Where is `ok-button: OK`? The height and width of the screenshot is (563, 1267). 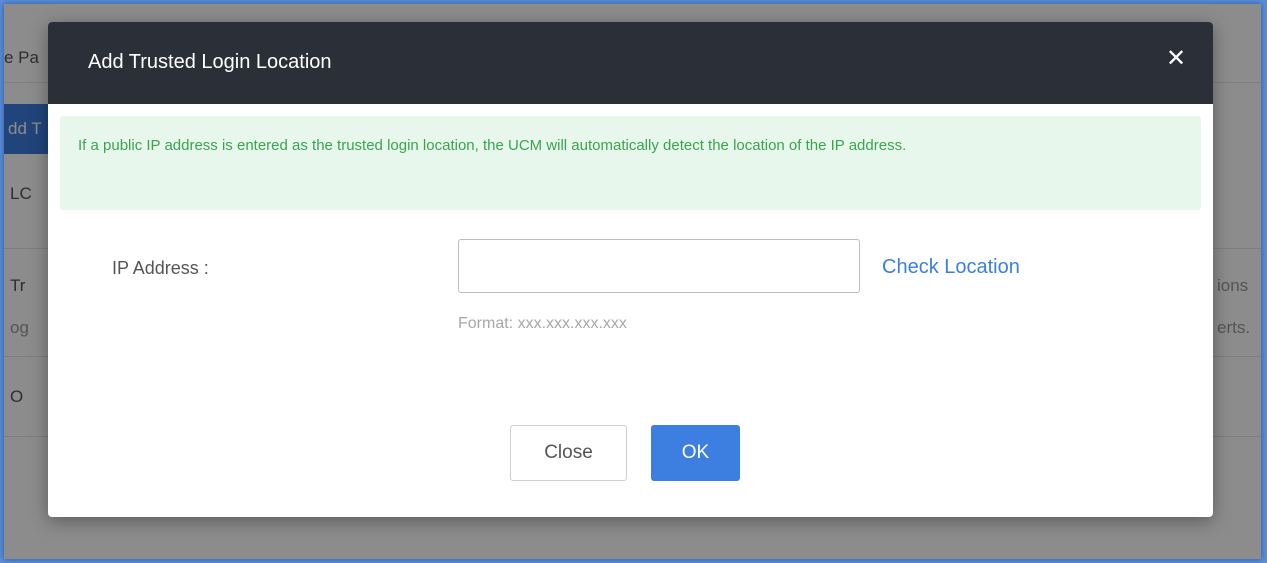
ok-button: OK is located at coordinates (695, 453).